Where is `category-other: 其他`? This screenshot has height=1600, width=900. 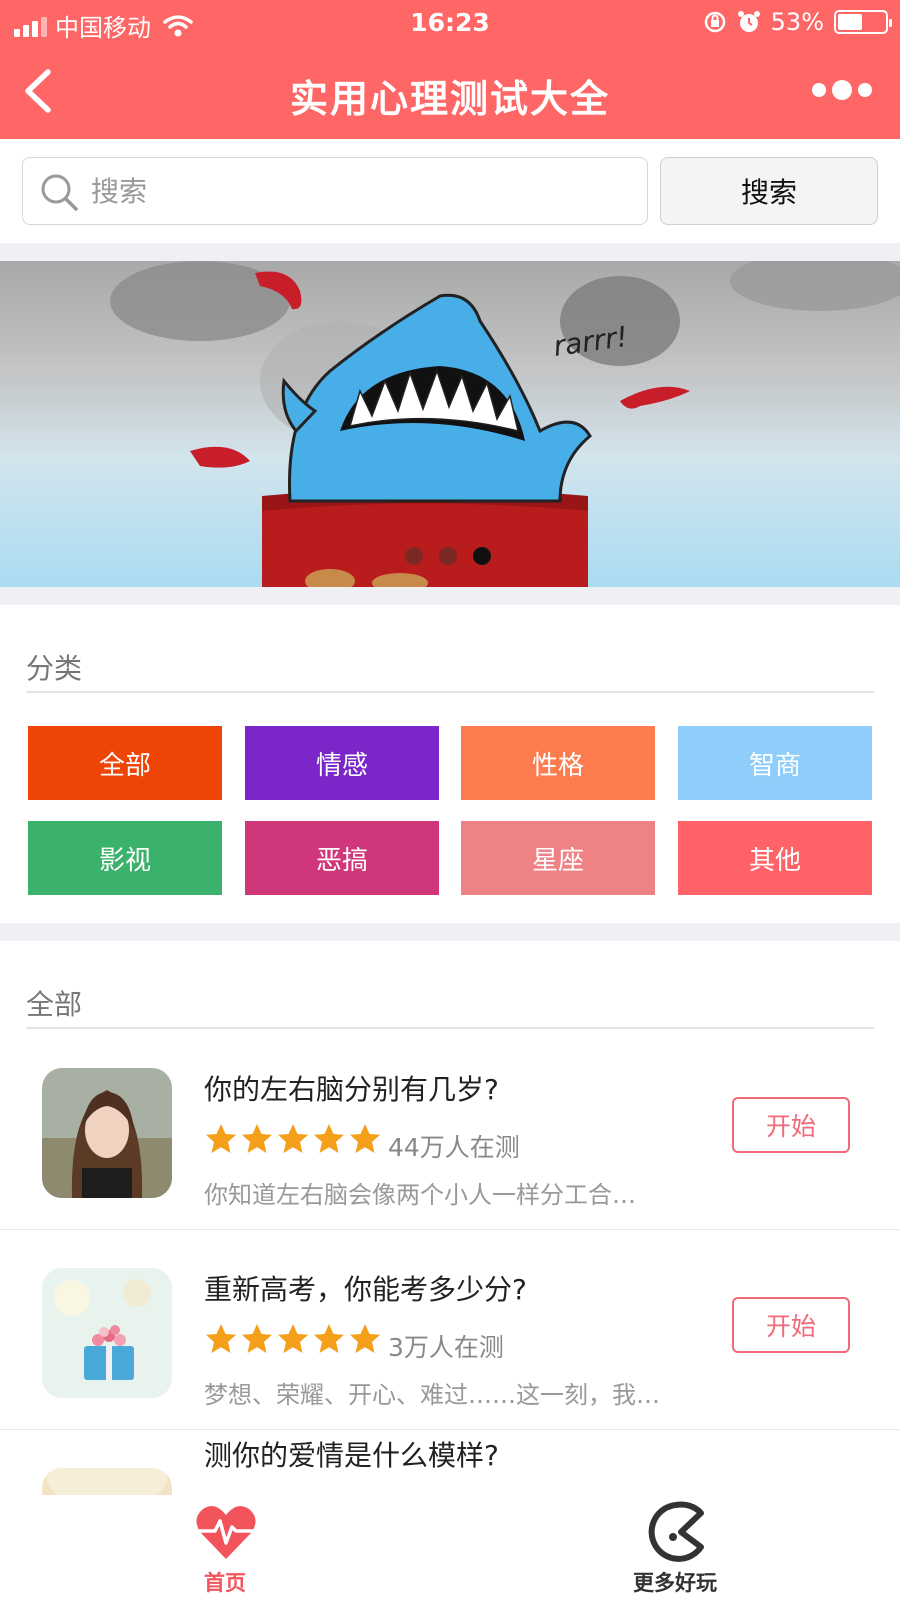 category-other: 其他 is located at coordinates (775, 858).